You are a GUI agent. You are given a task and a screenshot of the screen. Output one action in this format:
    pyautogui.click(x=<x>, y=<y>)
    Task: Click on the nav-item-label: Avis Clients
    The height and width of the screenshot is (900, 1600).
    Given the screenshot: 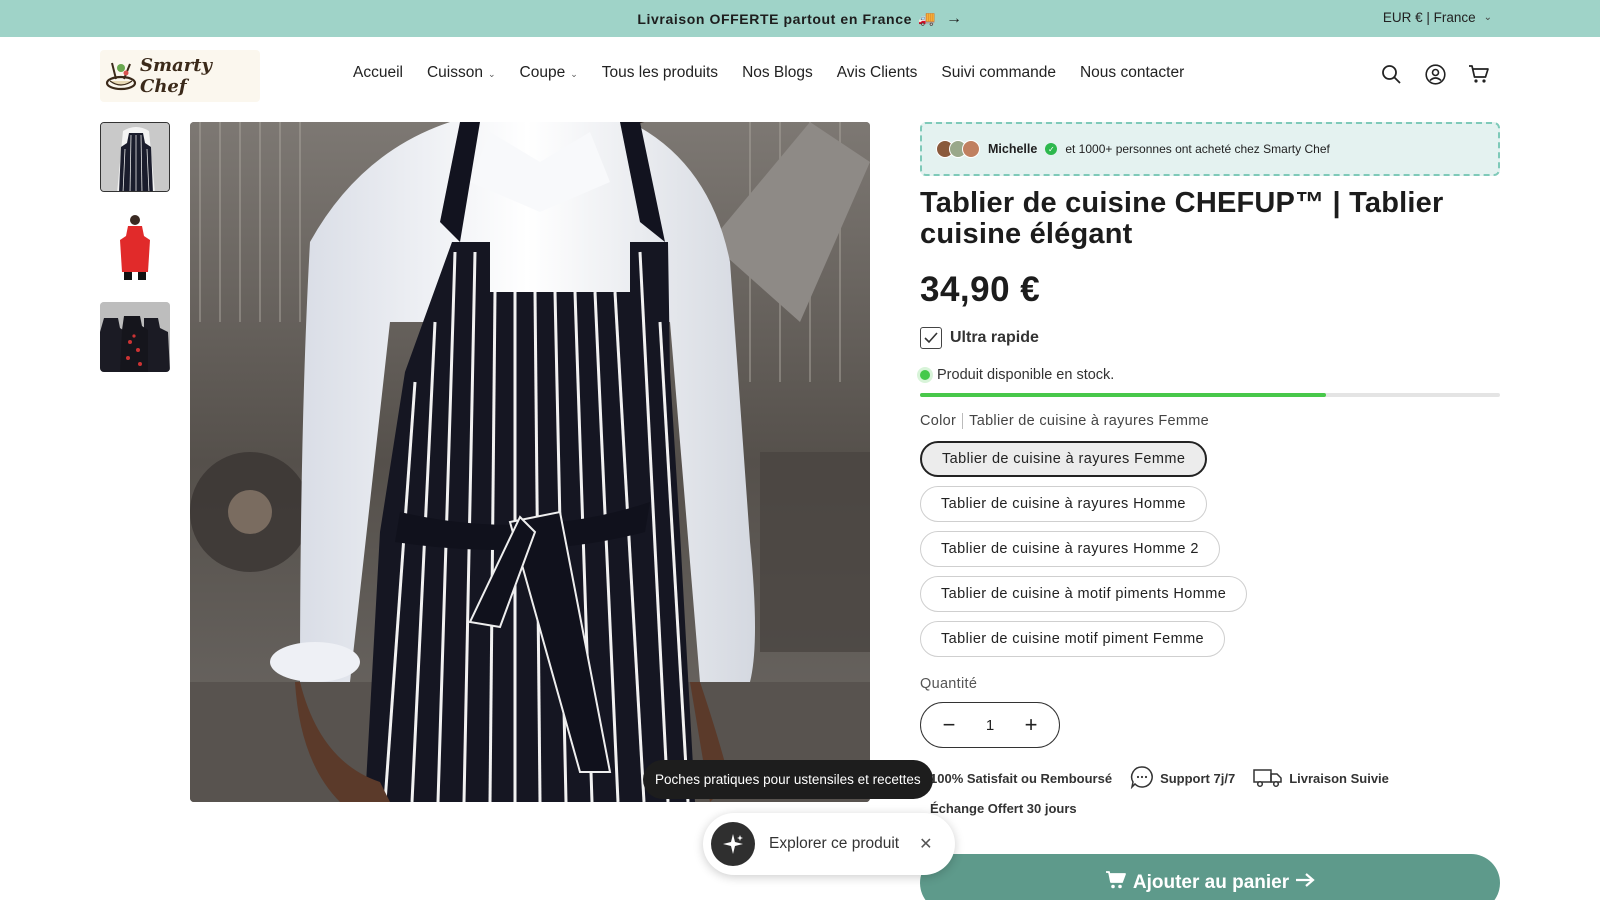 What is the action you would take?
    pyautogui.click(x=877, y=72)
    